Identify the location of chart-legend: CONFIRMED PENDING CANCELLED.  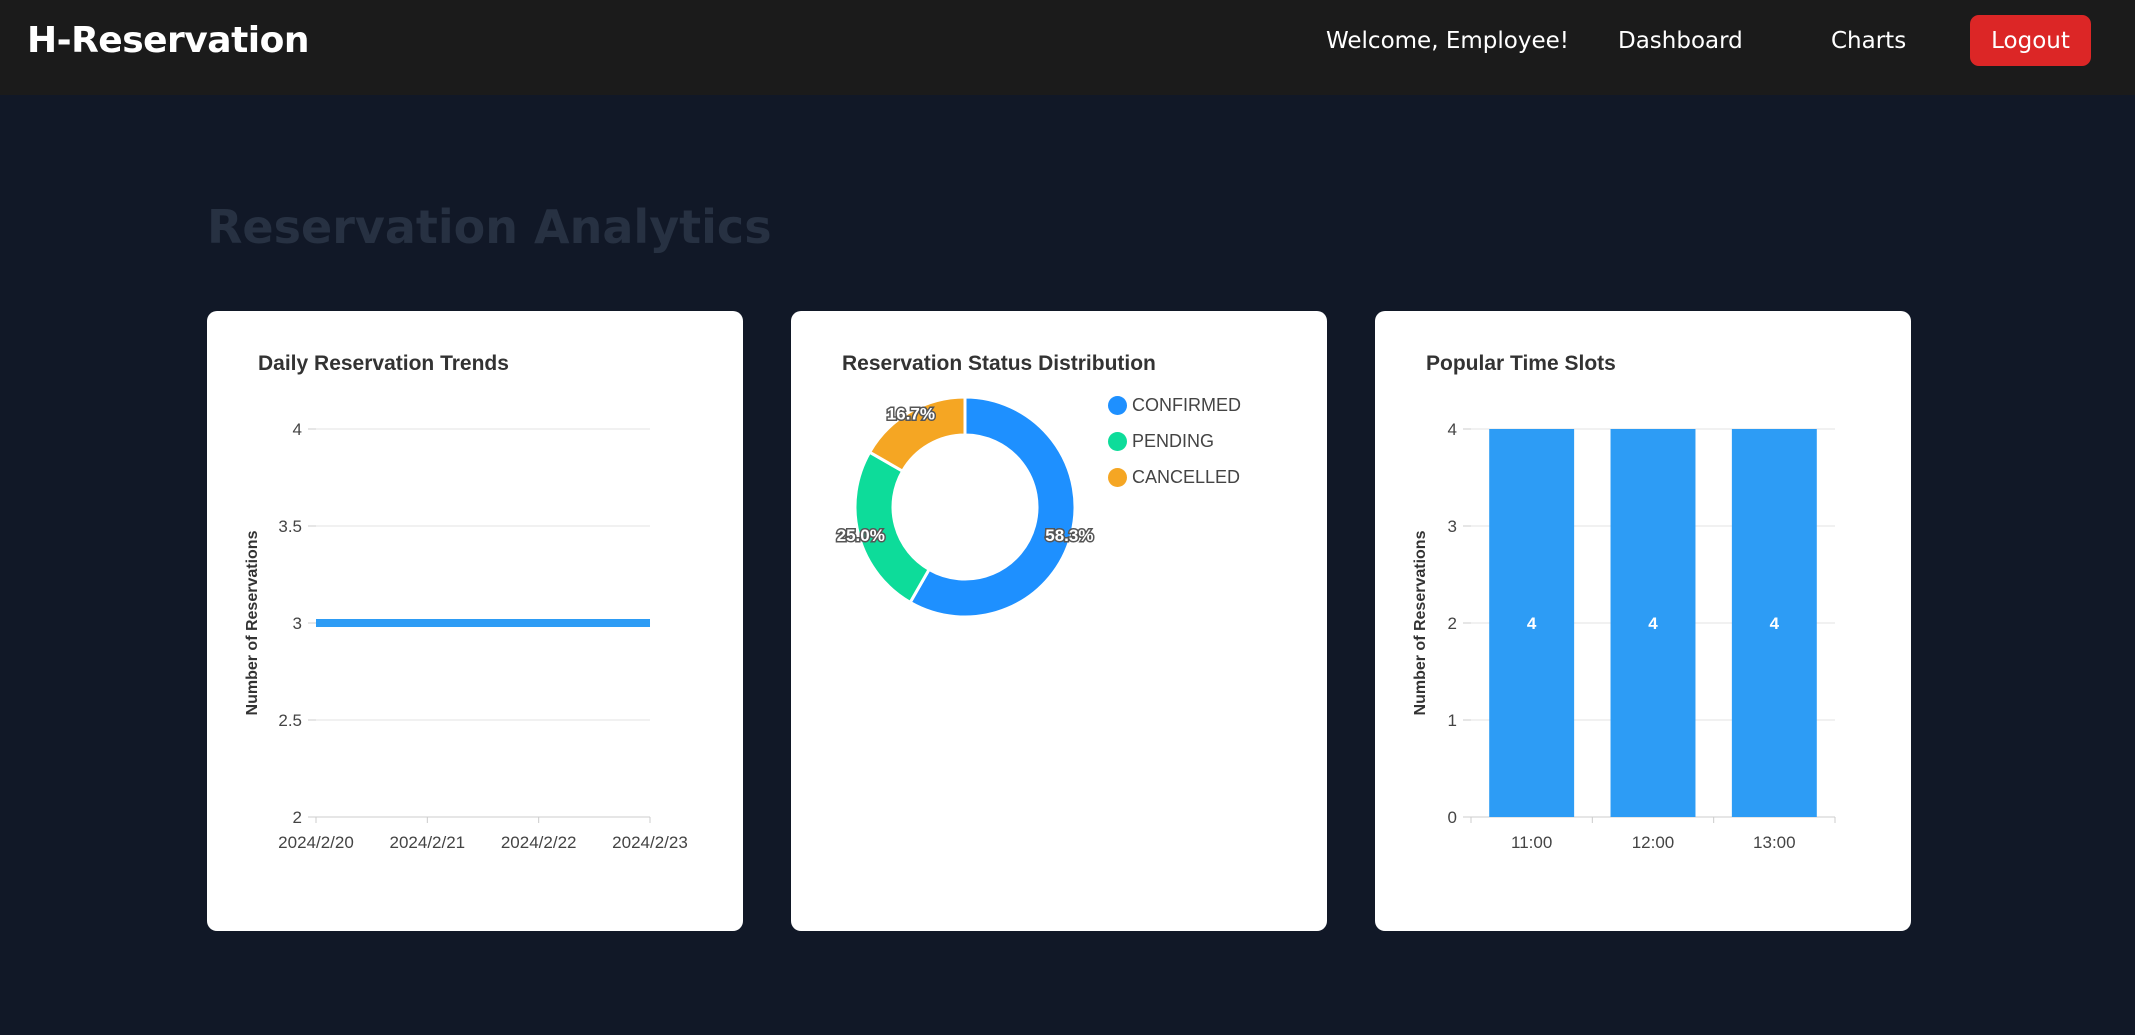
(1174, 441).